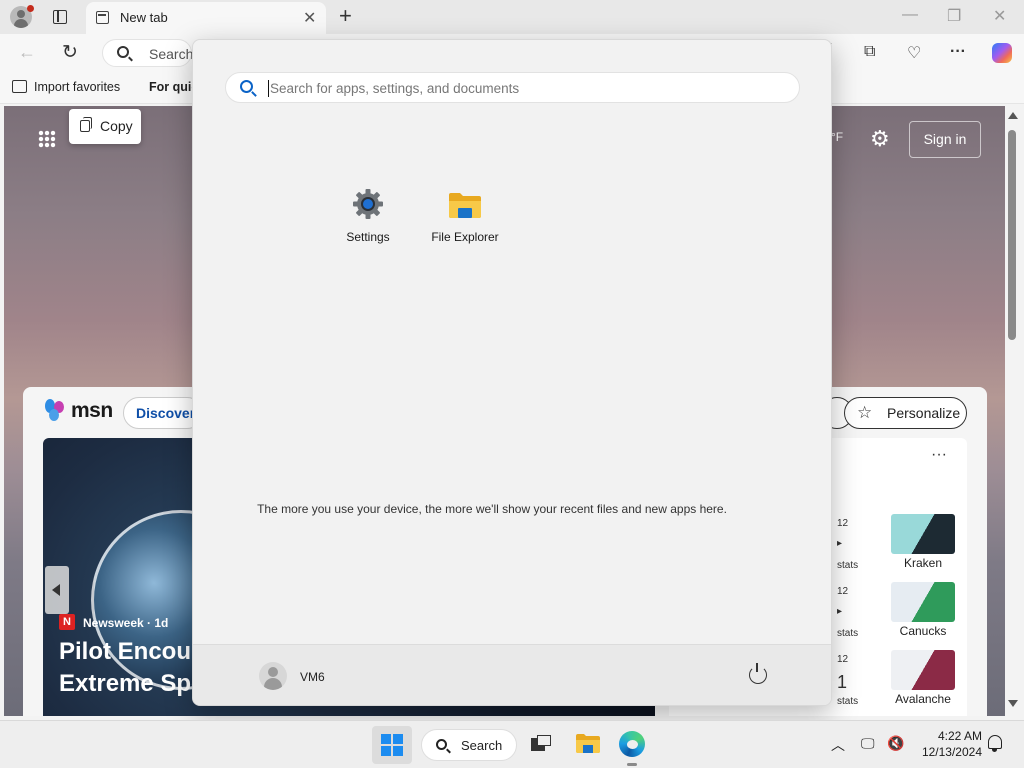 This screenshot has height=768, width=1024. Describe the element at coordinates (541, 743) in the screenshot. I see `task-view-icon` at that location.